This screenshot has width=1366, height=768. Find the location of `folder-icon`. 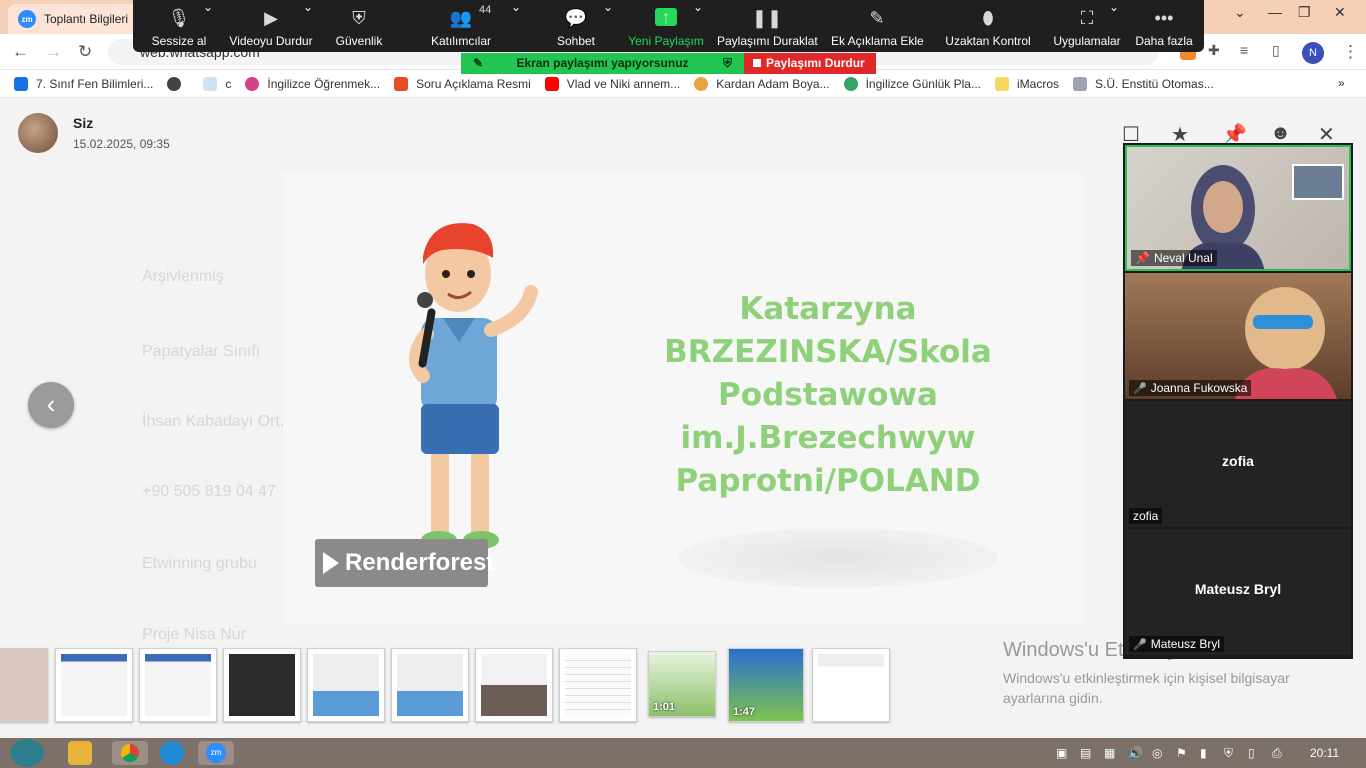

folder-icon is located at coordinates (1001, 83).